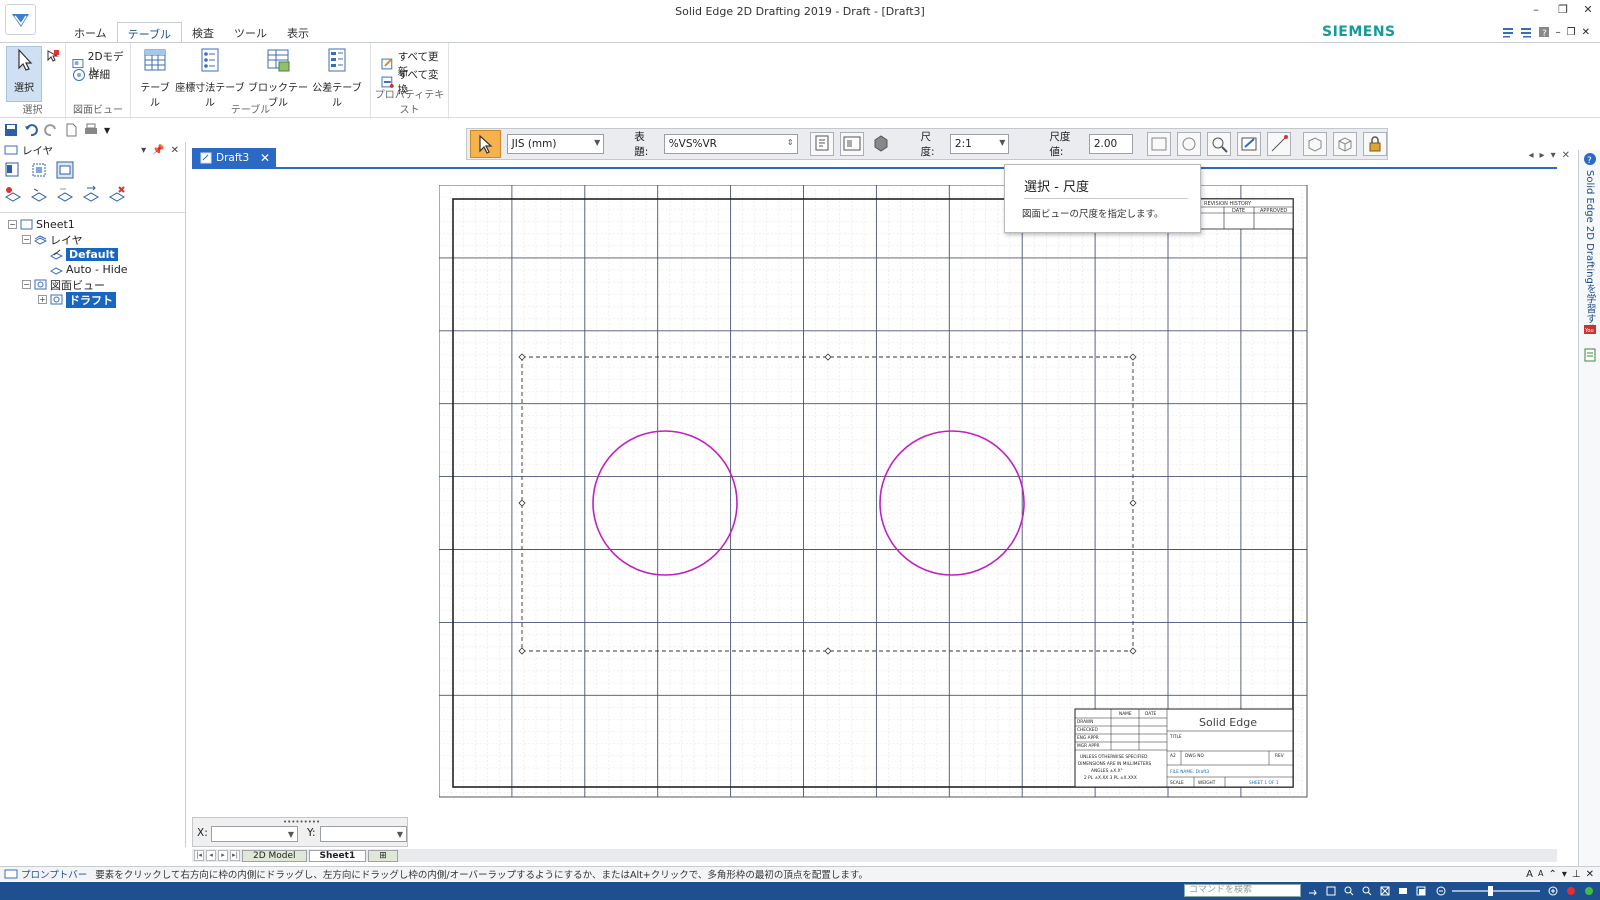 Image resolution: width=1600 pixels, height=900 pixels. What do you see at coordinates (1403, 891) in the screenshot?
I see `pan-icon` at bounding box center [1403, 891].